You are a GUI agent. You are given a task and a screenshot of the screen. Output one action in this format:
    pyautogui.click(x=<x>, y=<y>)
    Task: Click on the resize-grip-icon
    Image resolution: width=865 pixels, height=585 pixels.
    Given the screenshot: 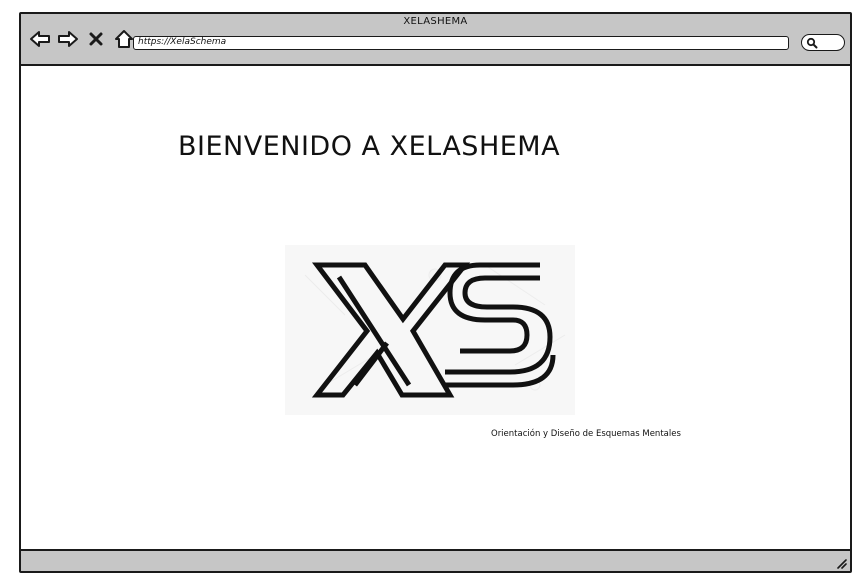 What is the action you would take?
    pyautogui.click(x=841, y=563)
    